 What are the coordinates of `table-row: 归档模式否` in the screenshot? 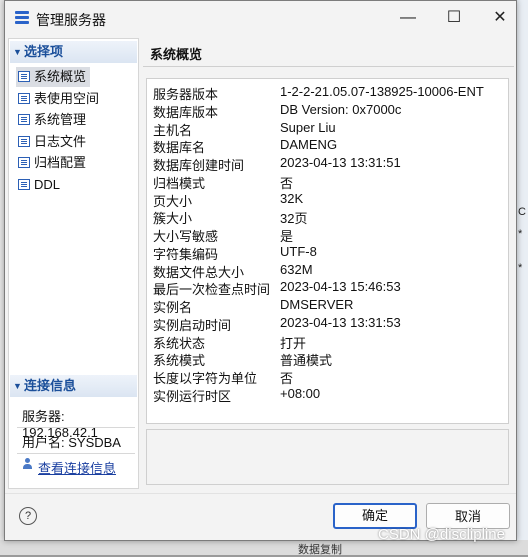 It's located at (327, 181).